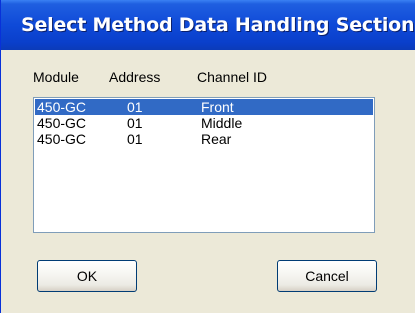 The height and width of the screenshot is (313, 415). What do you see at coordinates (327, 276) in the screenshot?
I see `cancel-button: Cancel` at bounding box center [327, 276].